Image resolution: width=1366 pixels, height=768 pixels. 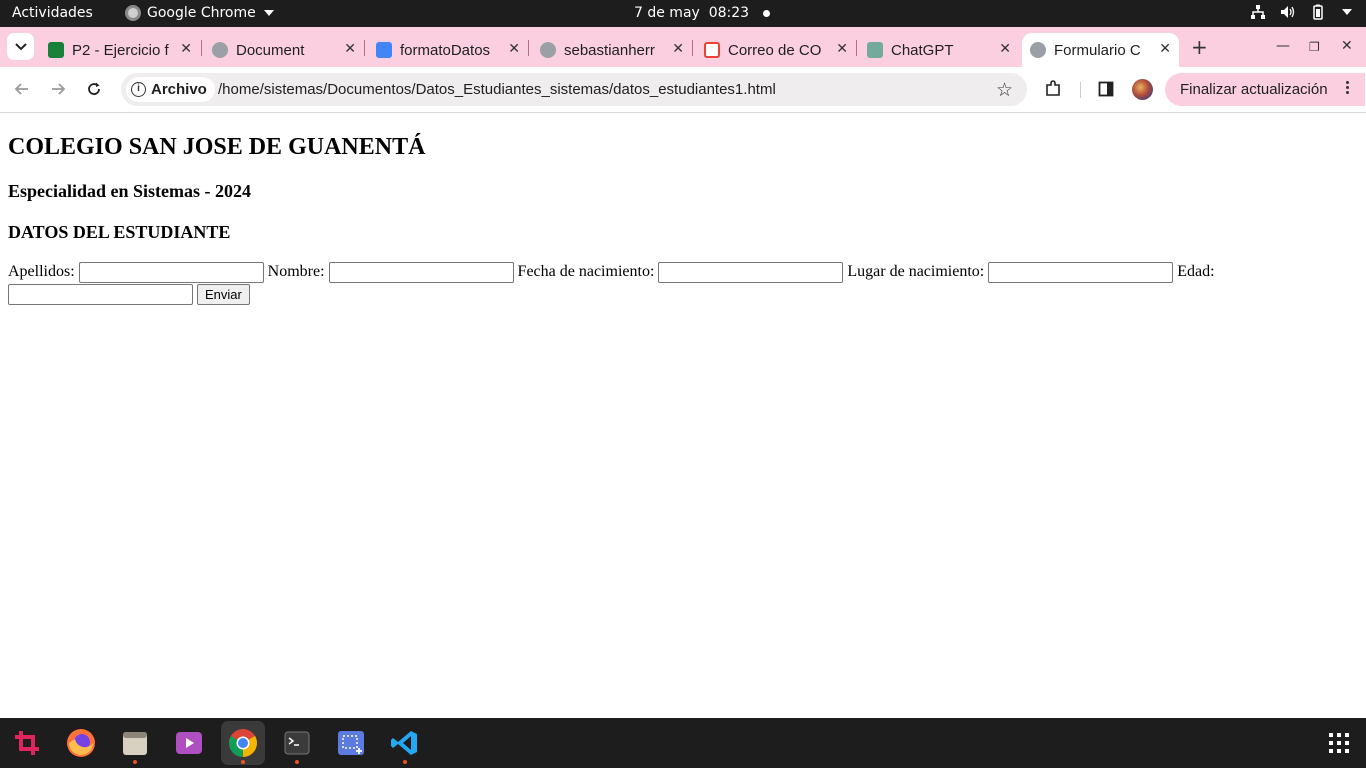 I want to click on nombre-input, so click(x=421, y=272).